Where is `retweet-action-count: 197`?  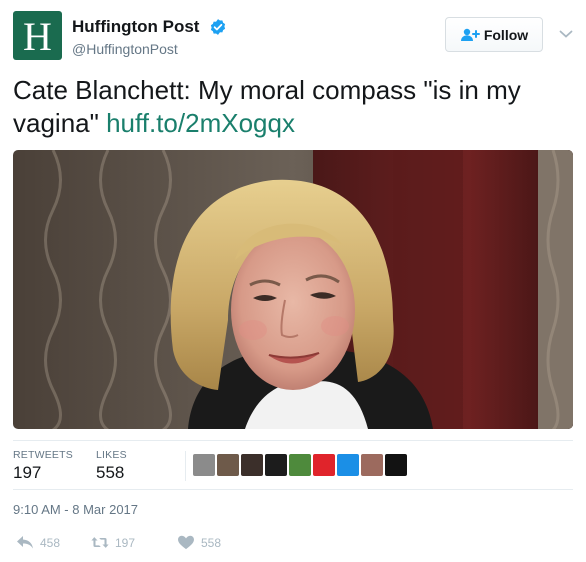 retweet-action-count: 197 is located at coordinates (125, 542).